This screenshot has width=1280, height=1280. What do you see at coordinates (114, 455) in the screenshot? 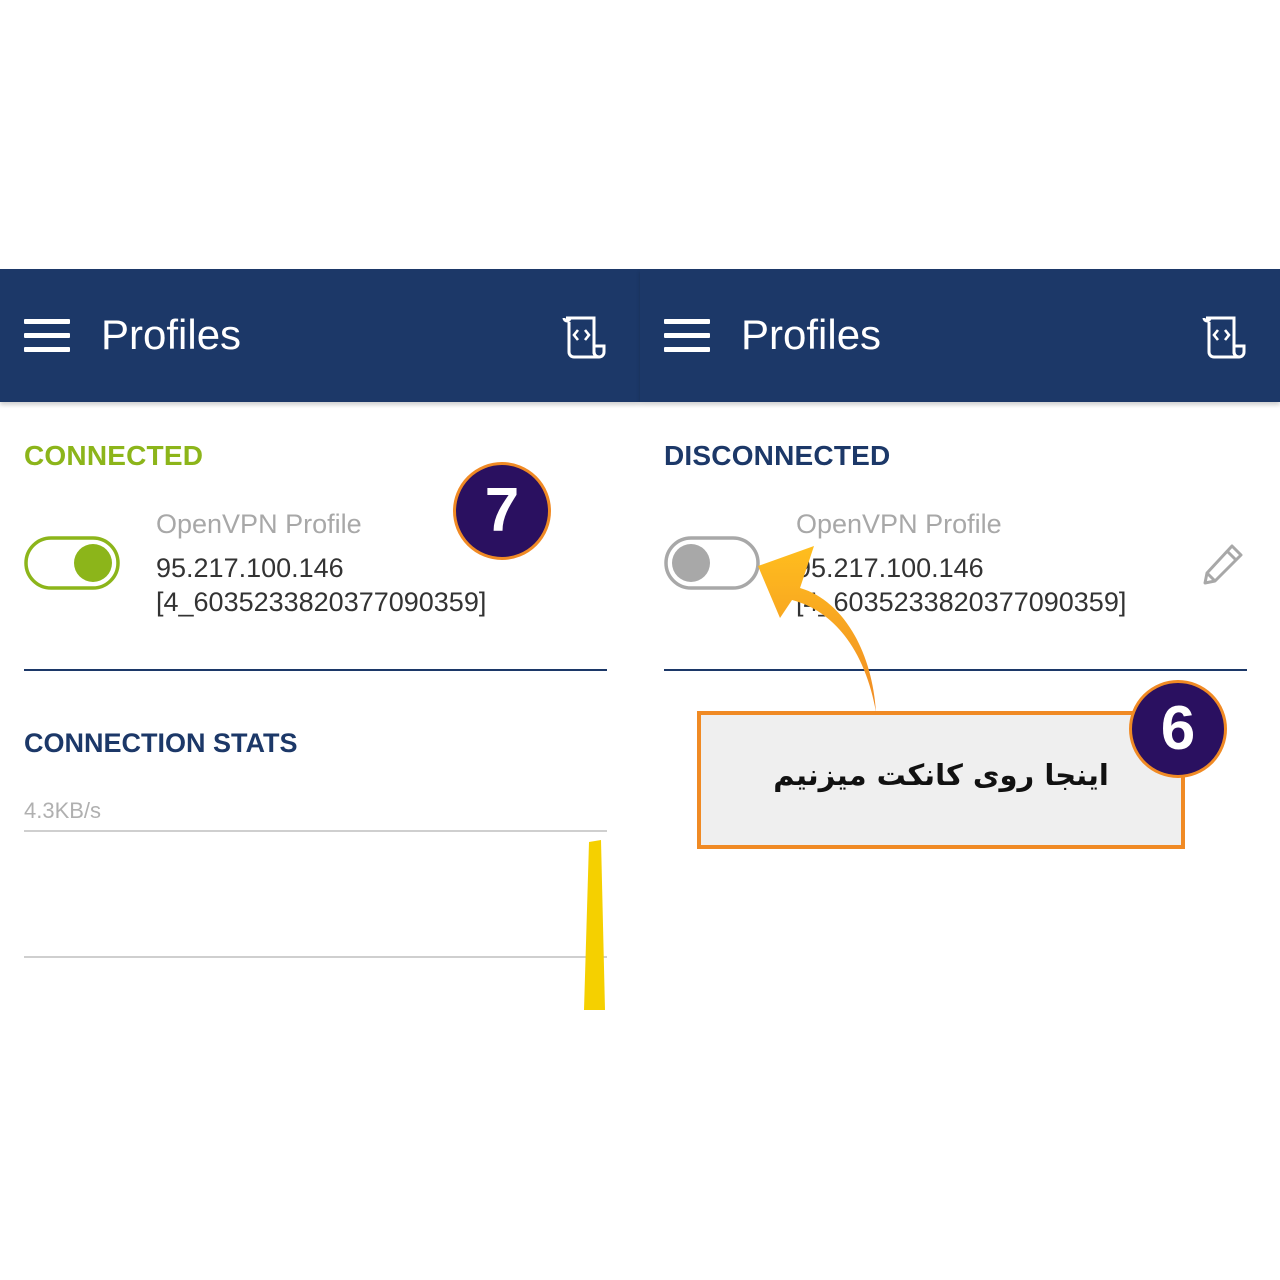
I see `connection-status-label: CONNECTED` at bounding box center [114, 455].